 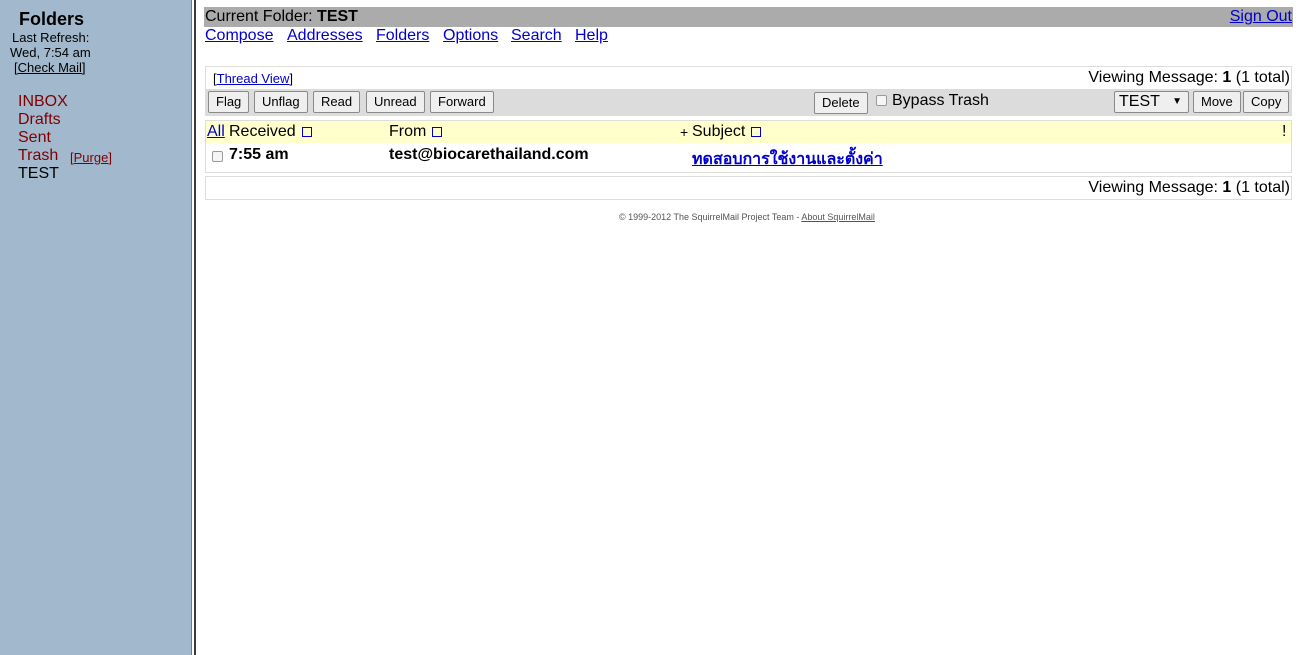 I want to click on current-folder-name: TEST, so click(x=337, y=16).